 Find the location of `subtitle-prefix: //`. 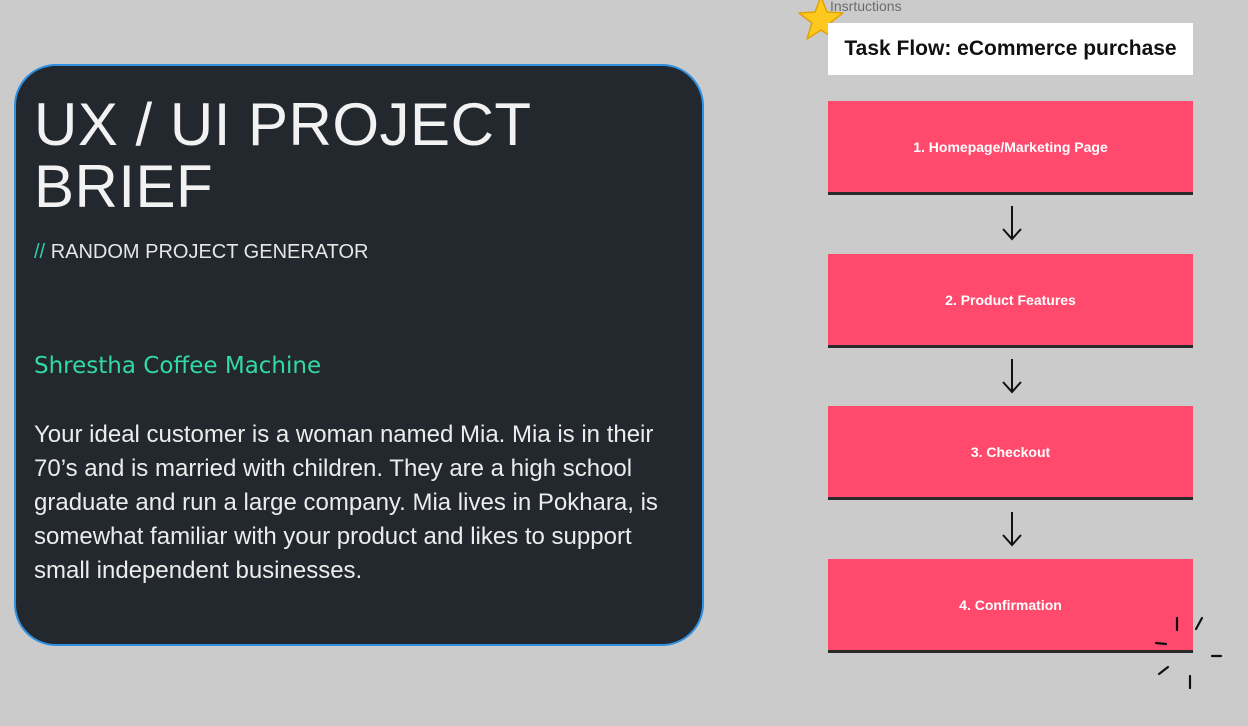

subtitle-prefix: // is located at coordinates (40, 252).